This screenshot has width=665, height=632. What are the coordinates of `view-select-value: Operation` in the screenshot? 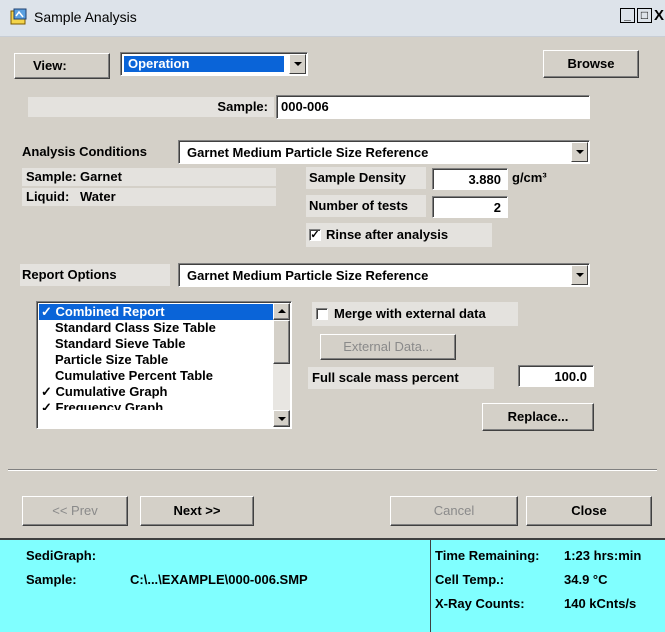 It's located at (204, 64).